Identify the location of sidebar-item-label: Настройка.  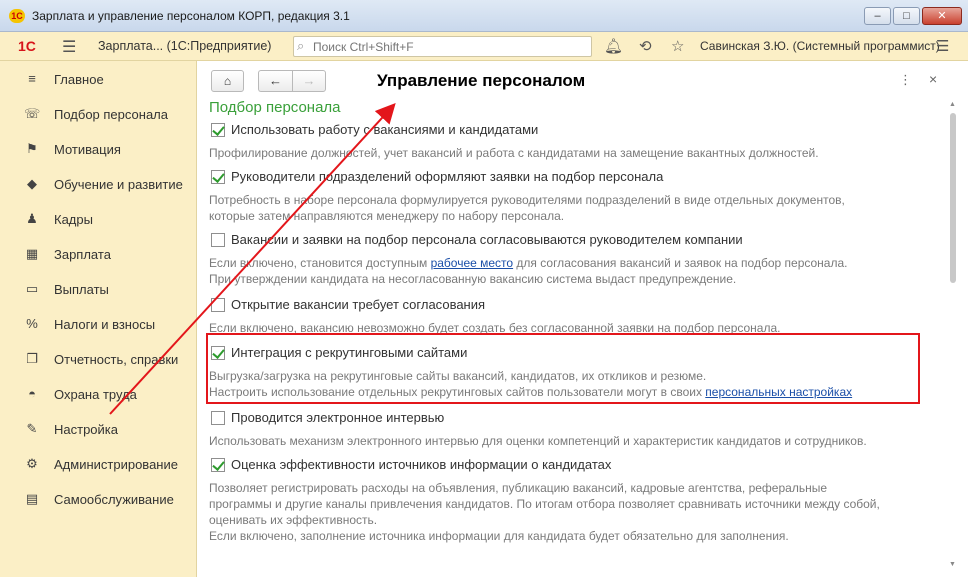
(86, 429).